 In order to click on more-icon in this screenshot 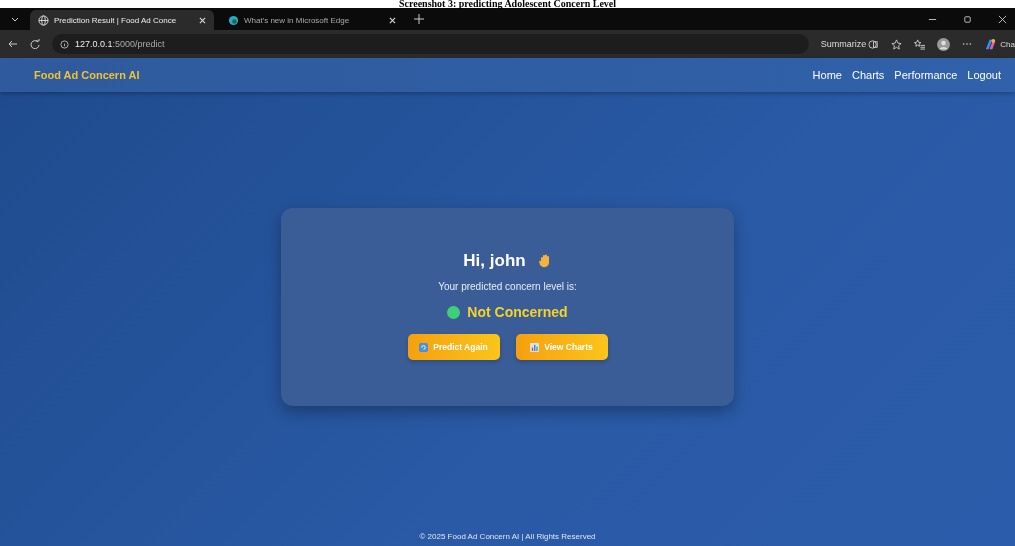, I will do `click(967, 44)`.